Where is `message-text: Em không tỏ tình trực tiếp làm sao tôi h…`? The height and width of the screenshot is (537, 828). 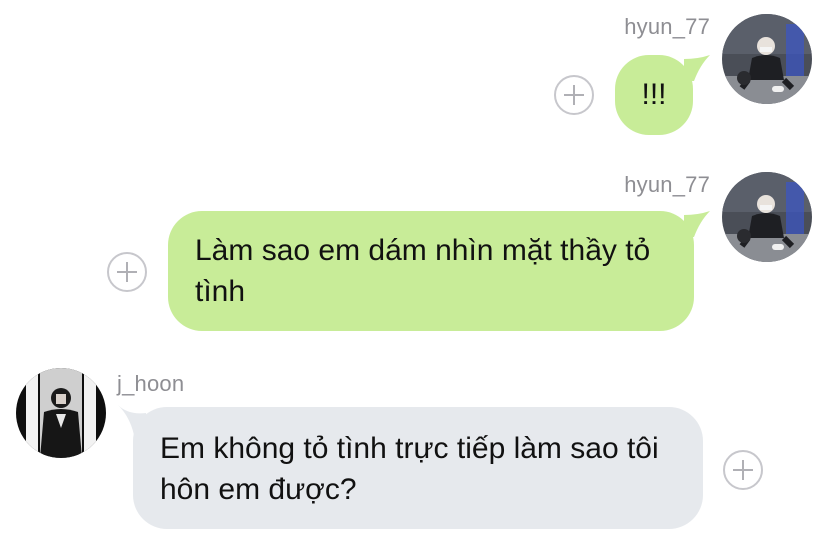
message-text: Em không tỏ tình trực tiếp làm sao tôi h… is located at coordinates (409, 469).